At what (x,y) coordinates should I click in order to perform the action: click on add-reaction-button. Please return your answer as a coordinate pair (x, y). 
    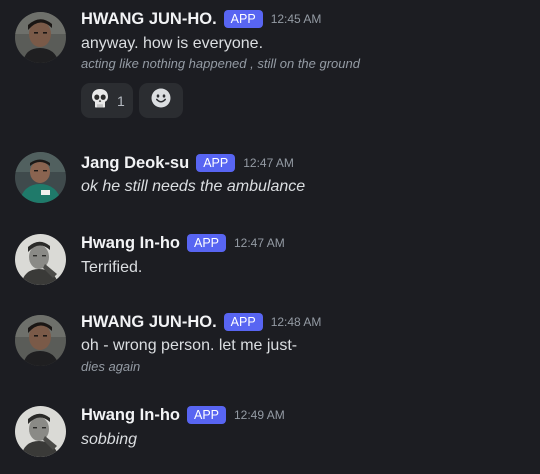
    Looking at the image, I should click on (160, 100).